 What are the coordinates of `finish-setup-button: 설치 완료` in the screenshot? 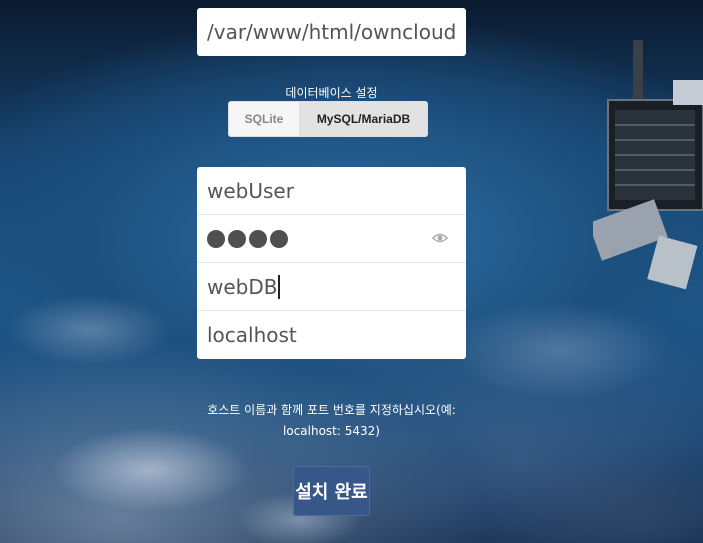 It's located at (331, 491).